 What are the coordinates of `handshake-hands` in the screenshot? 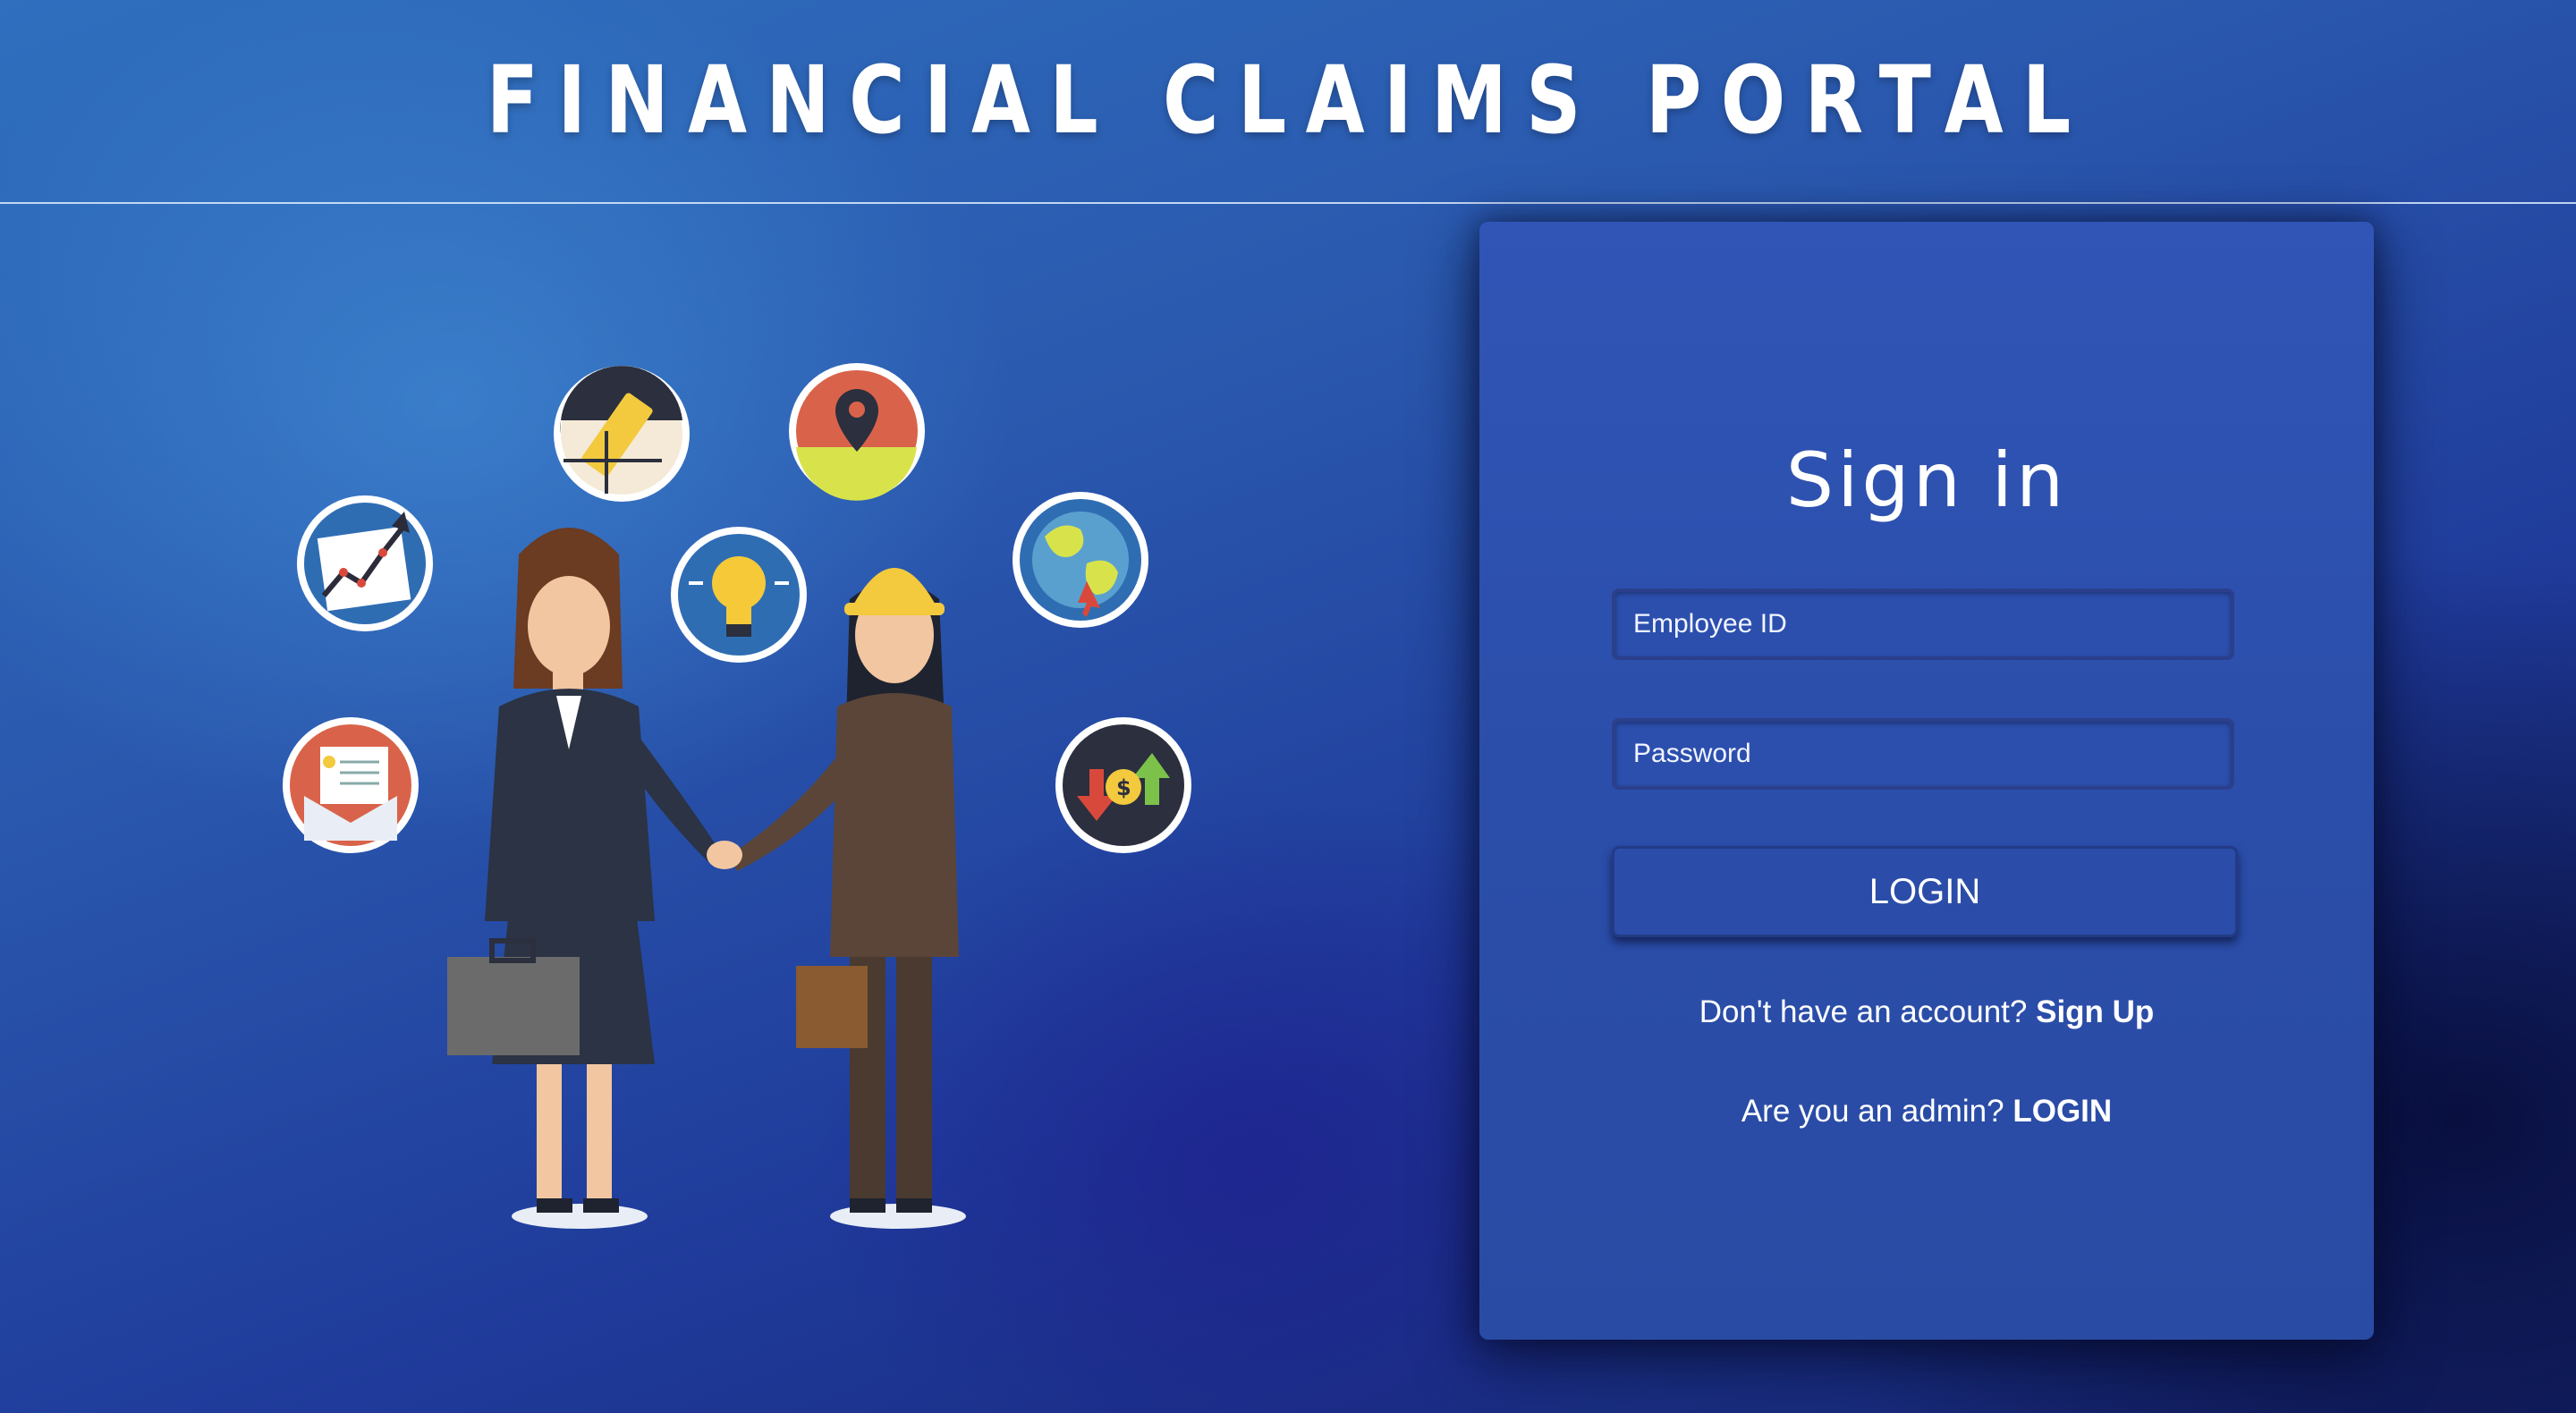 It's located at (724, 855).